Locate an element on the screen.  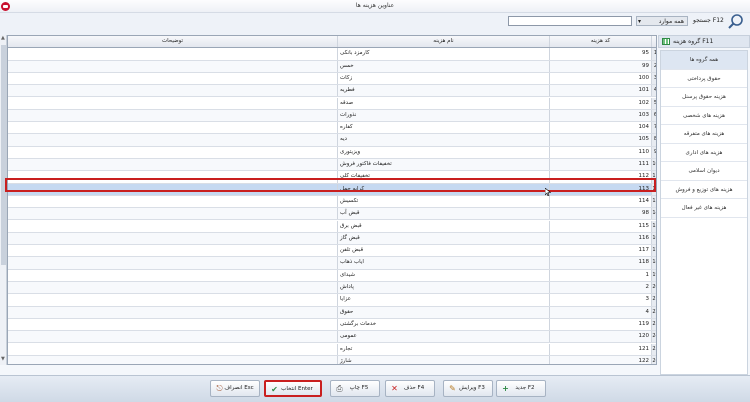
vertical-scrollbar: ▲ ▼ is located at coordinates (3, 200).